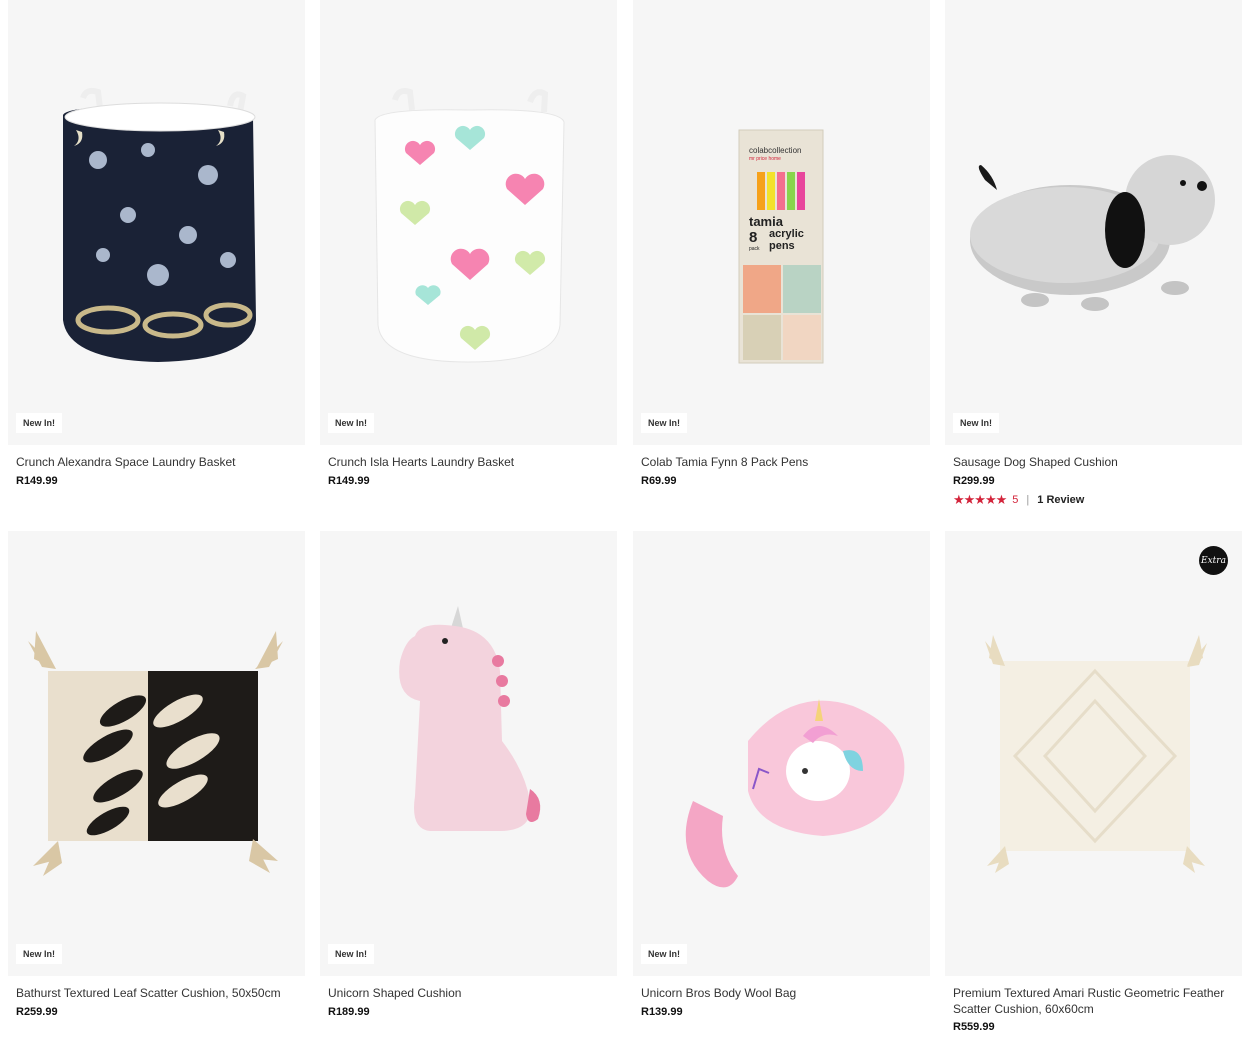 The image size is (1250, 1063). Describe the element at coordinates (775, 150) in the screenshot. I see `pen-pack-brand: colabcollection` at that location.